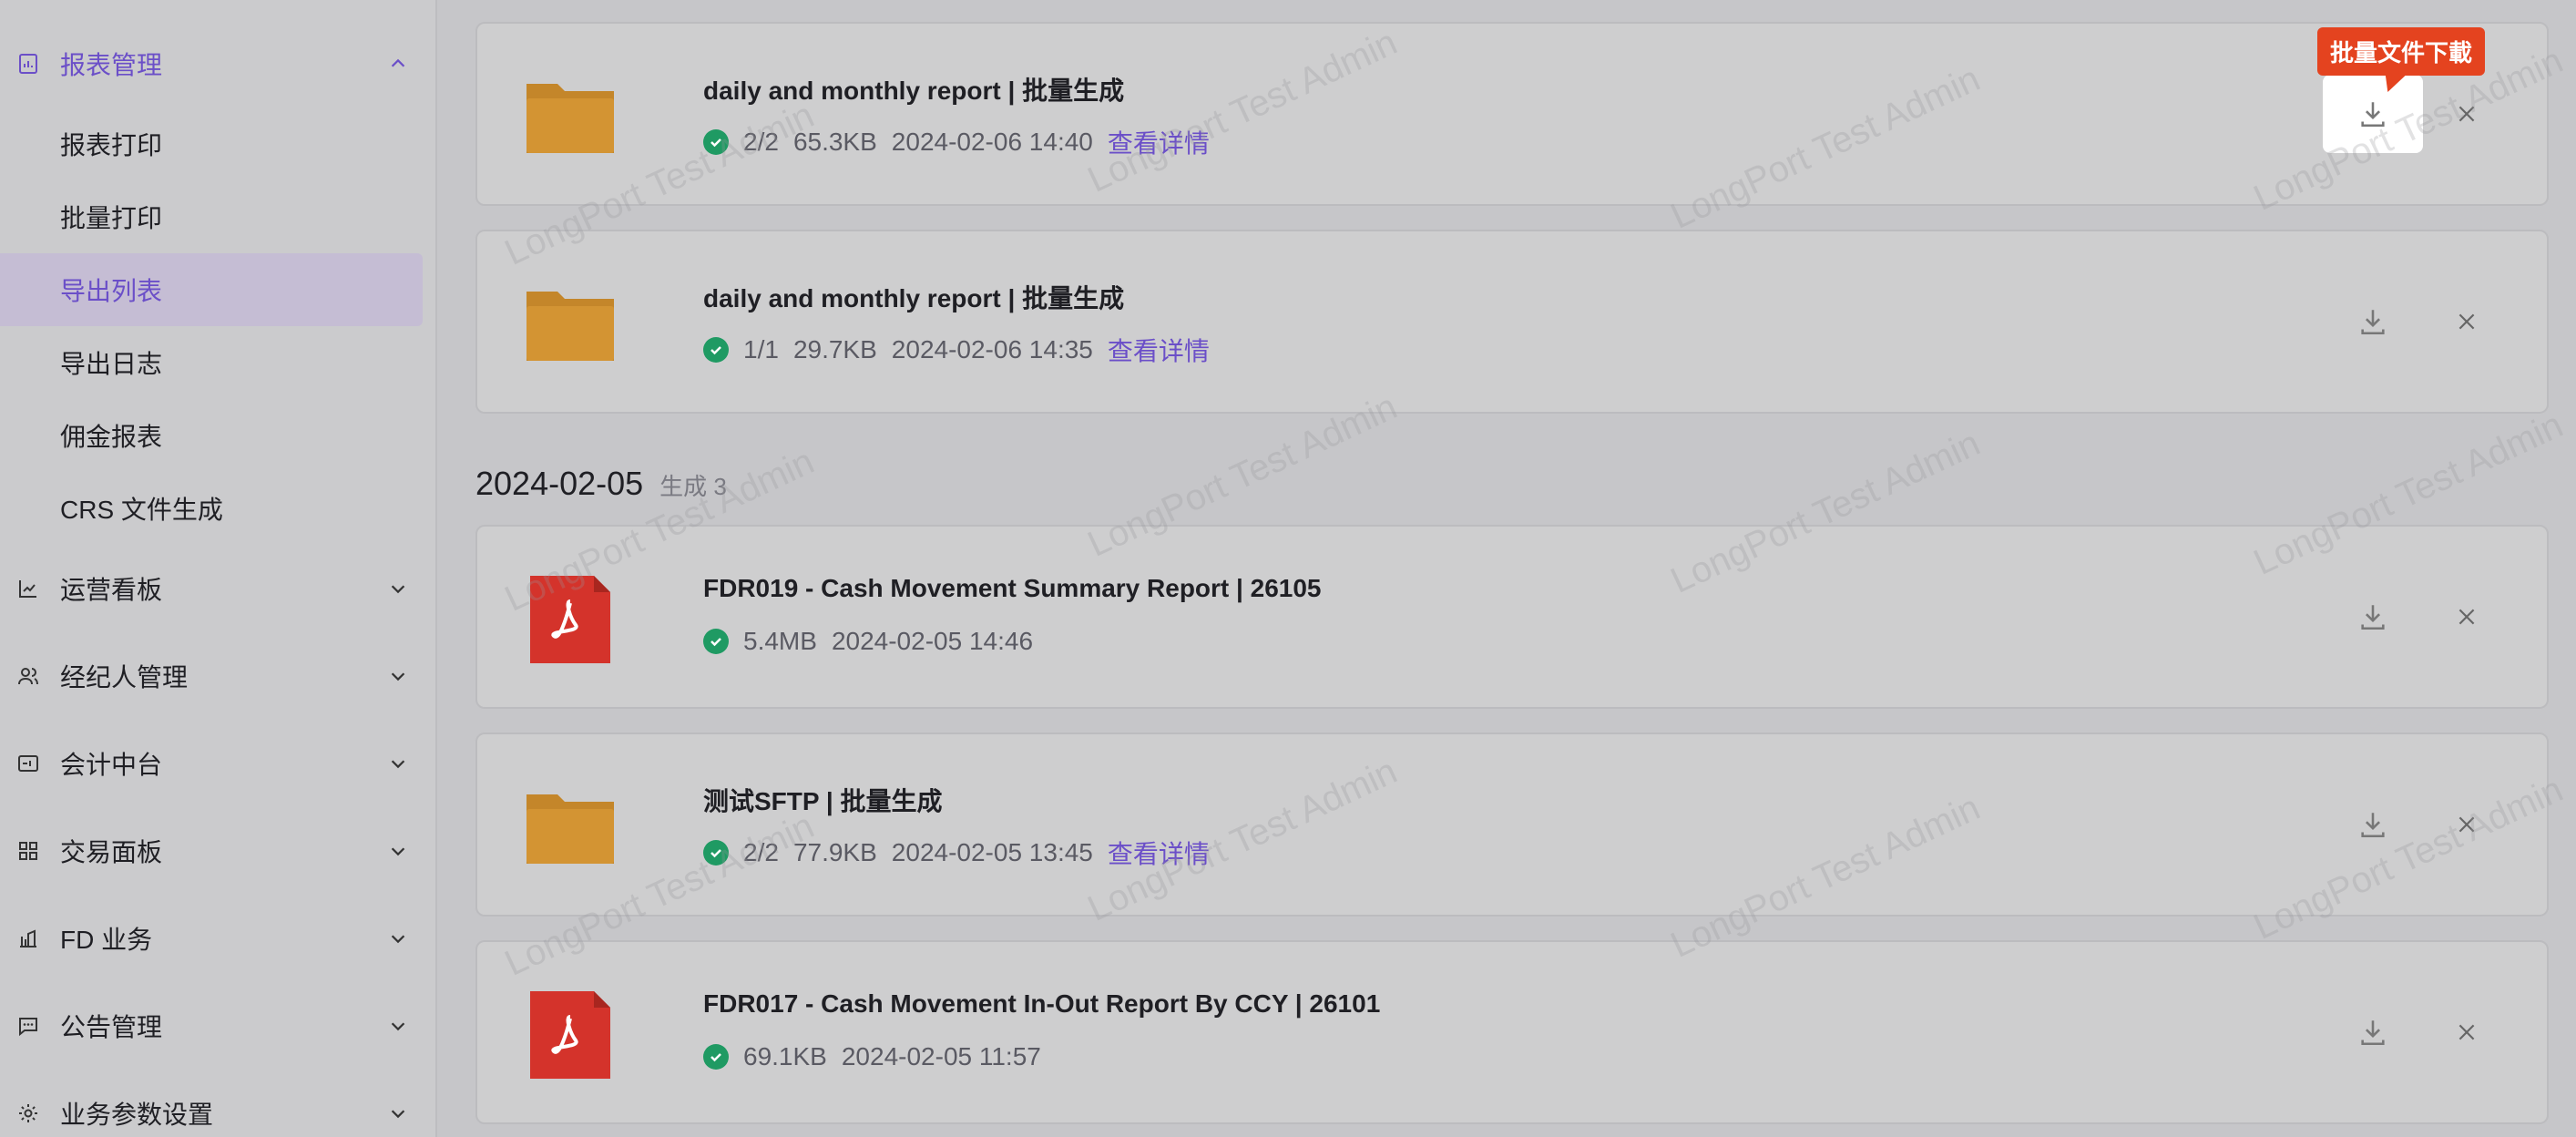 The image size is (2576, 1137). I want to click on sidebar-group-label: FD 业务, so click(106, 940).